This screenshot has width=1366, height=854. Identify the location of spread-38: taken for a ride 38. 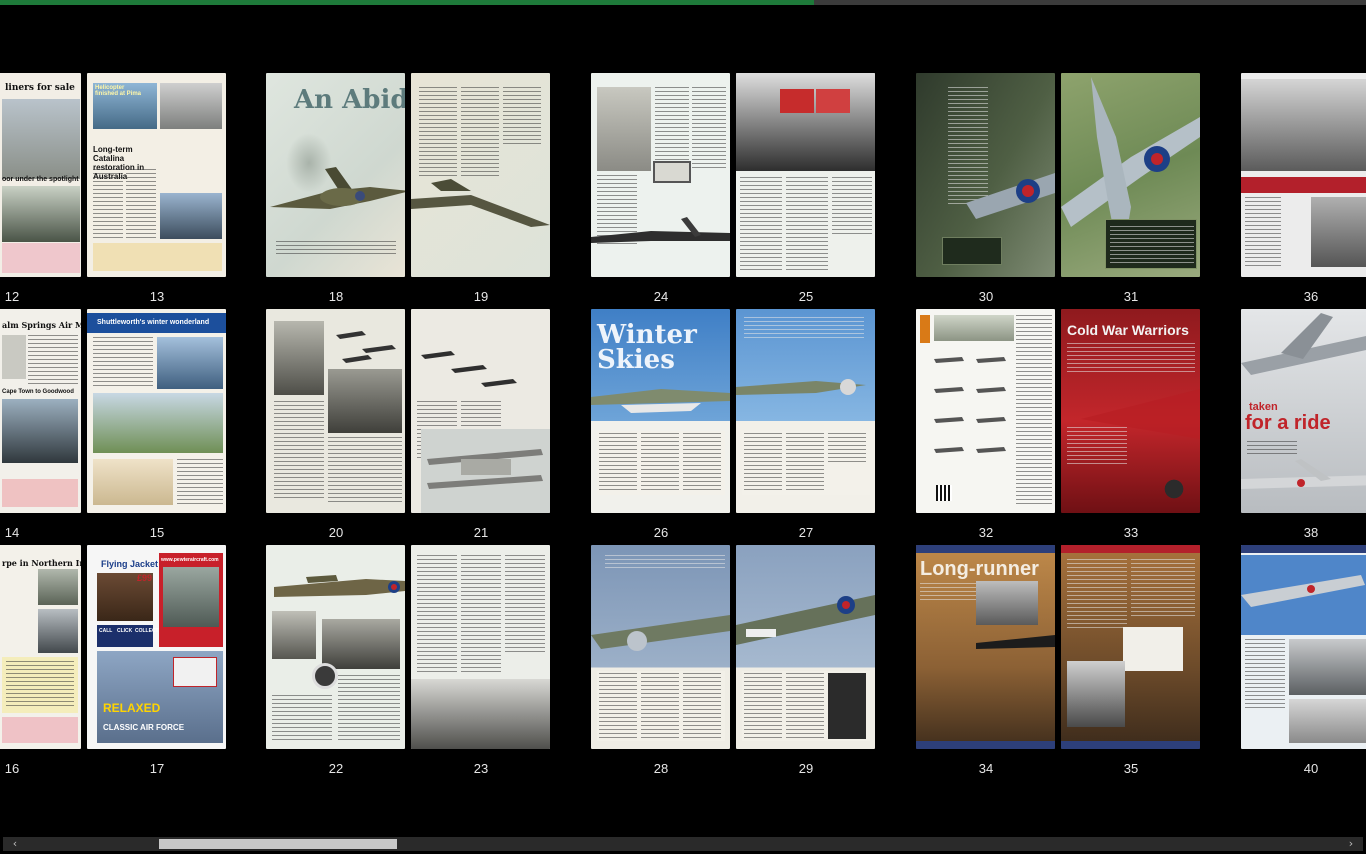
(1303, 424).